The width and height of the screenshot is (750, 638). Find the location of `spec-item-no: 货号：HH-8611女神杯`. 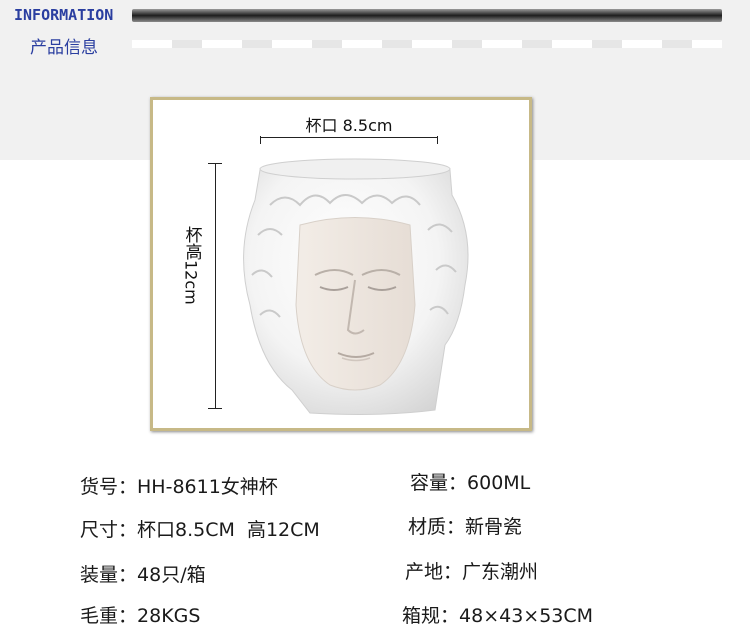

spec-item-no: 货号：HH-8611女神杯 is located at coordinates (179, 485).